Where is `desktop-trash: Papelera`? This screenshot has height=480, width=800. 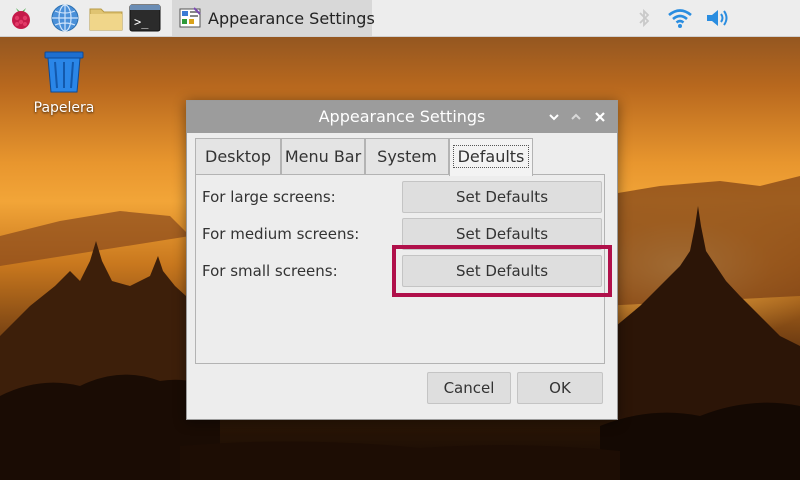
desktop-trash: Papelera is located at coordinates (64, 83).